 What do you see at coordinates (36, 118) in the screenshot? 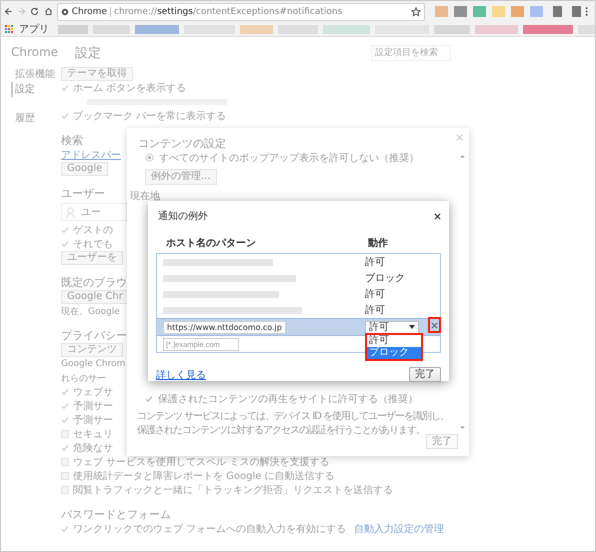
I see `nav-item: 履歴` at bounding box center [36, 118].